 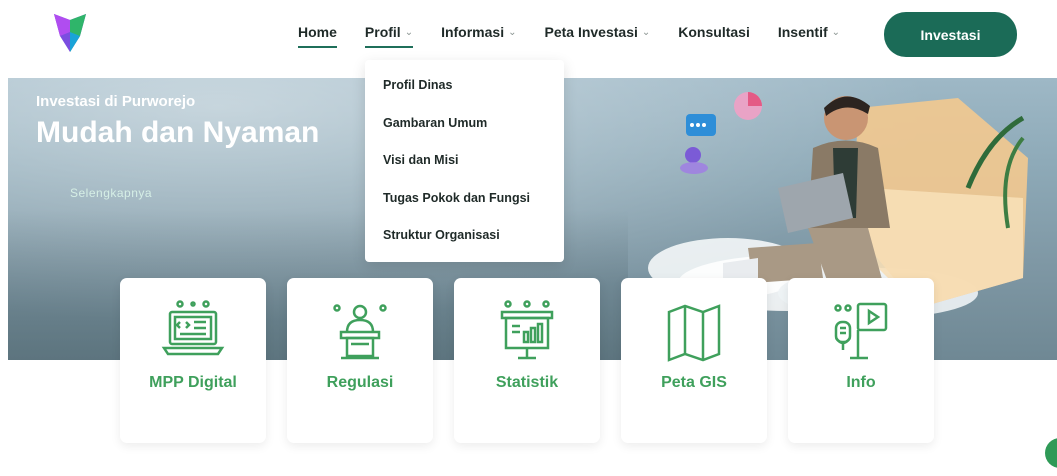 I want to click on menu-item-struktur-organisasi: Struktur Organisasi, so click(x=464, y=247).